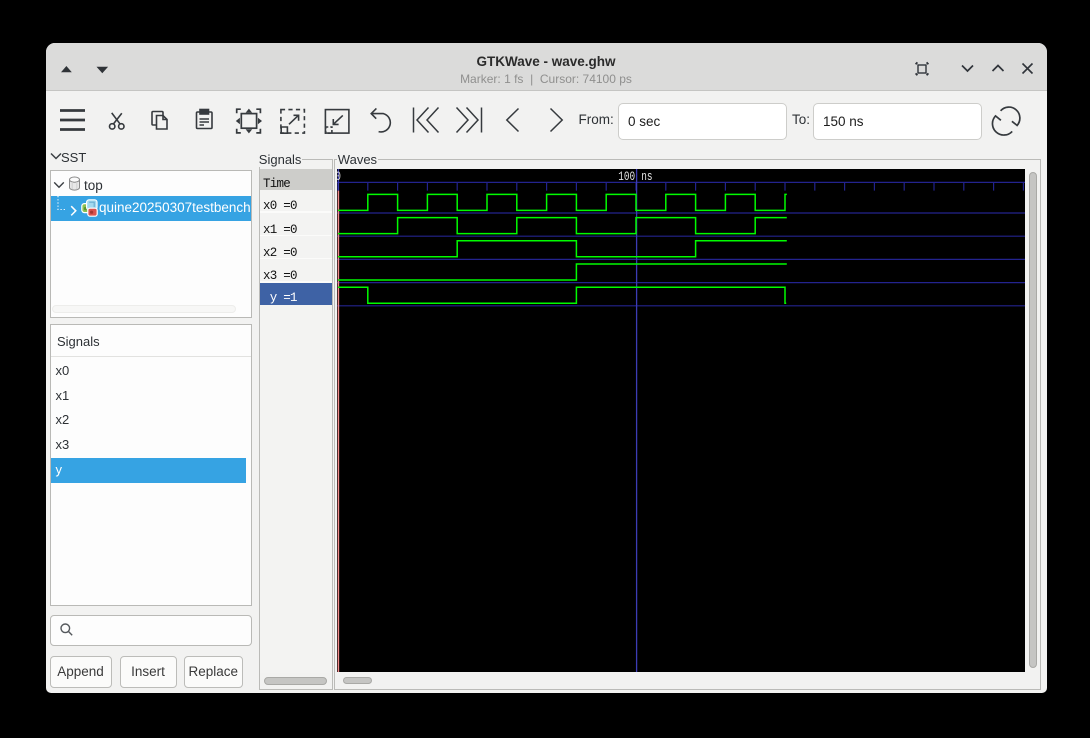 Image resolution: width=1090 pixels, height=738 pixels. Describe the element at coordinates (339, 177) in the screenshot. I see `svg-text: 0` at that location.